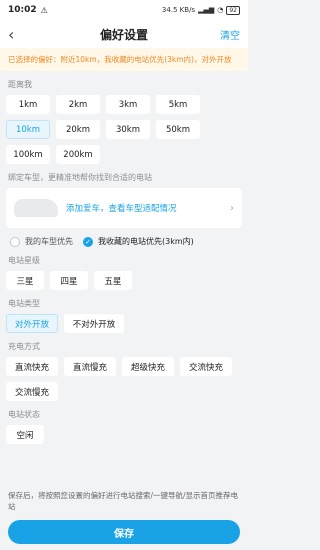  What do you see at coordinates (206, 366) in the screenshot?
I see `charge-ac-fast: 交流快充` at bounding box center [206, 366].